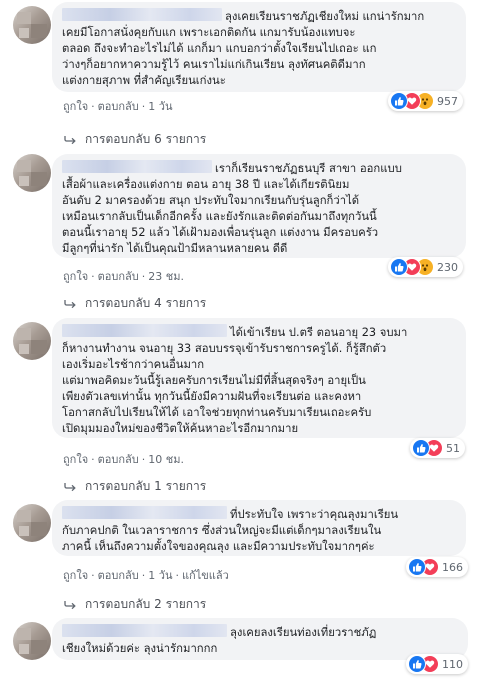  Describe the element at coordinates (205, 575) in the screenshot. I see `edited-label: แก้ไขแล้ว` at that location.